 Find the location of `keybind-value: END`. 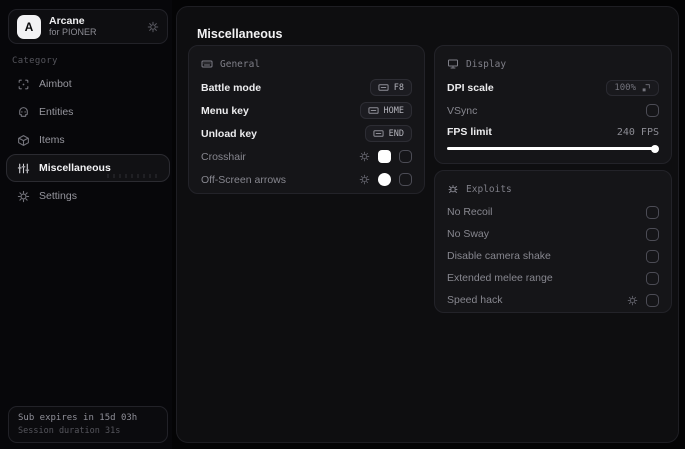

keybind-value: END is located at coordinates (396, 133).